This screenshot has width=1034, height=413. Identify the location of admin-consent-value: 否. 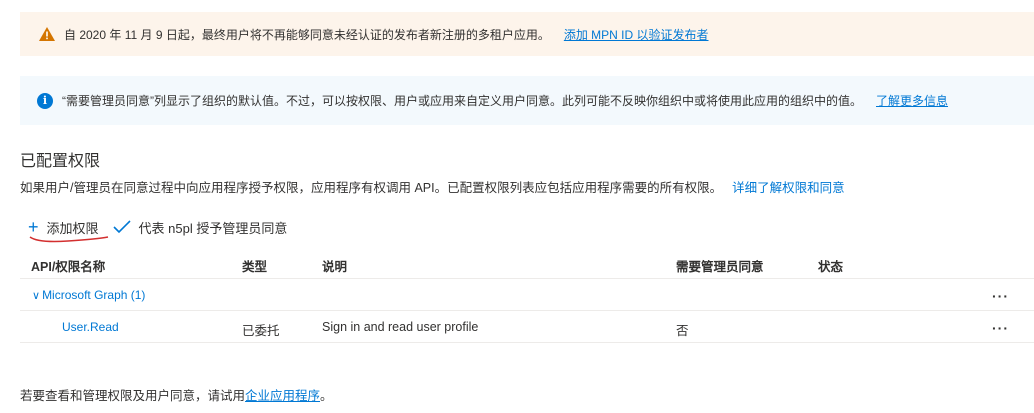
(682, 331).